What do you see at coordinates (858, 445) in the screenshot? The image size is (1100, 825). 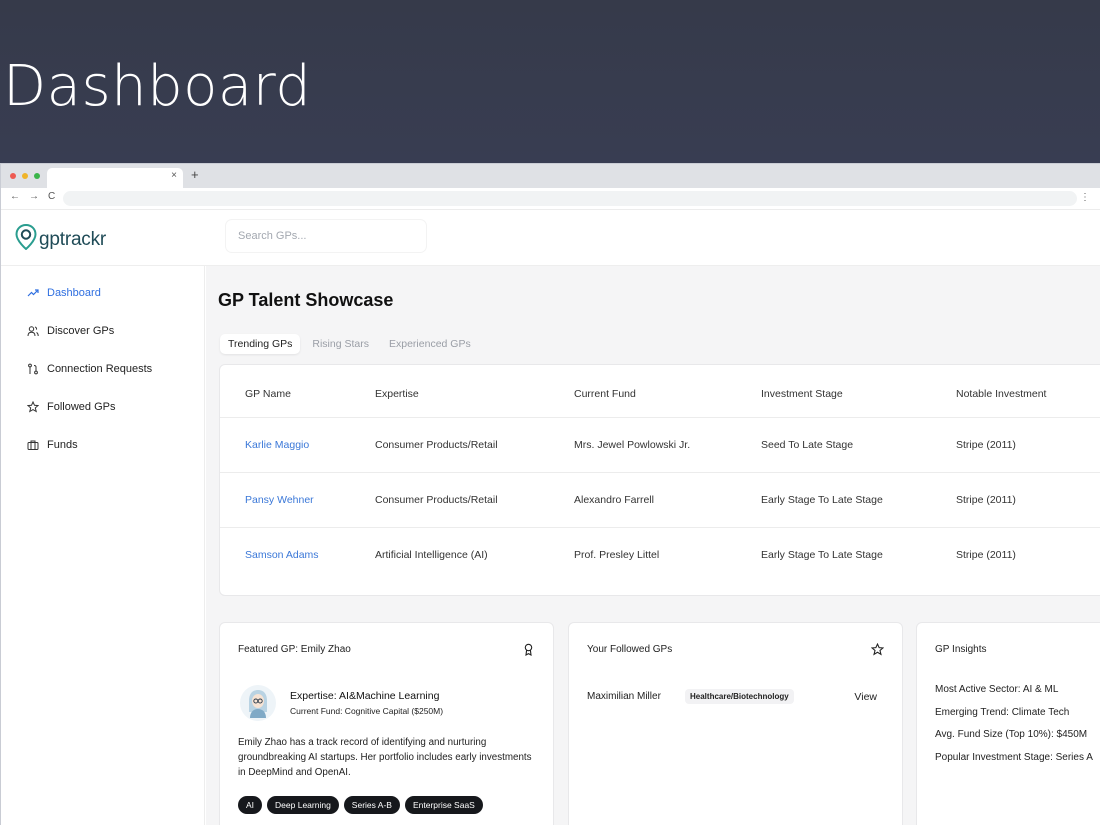 I see `investment-stage-cell: Seed To Late Stage` at bounding box center [858, 445].